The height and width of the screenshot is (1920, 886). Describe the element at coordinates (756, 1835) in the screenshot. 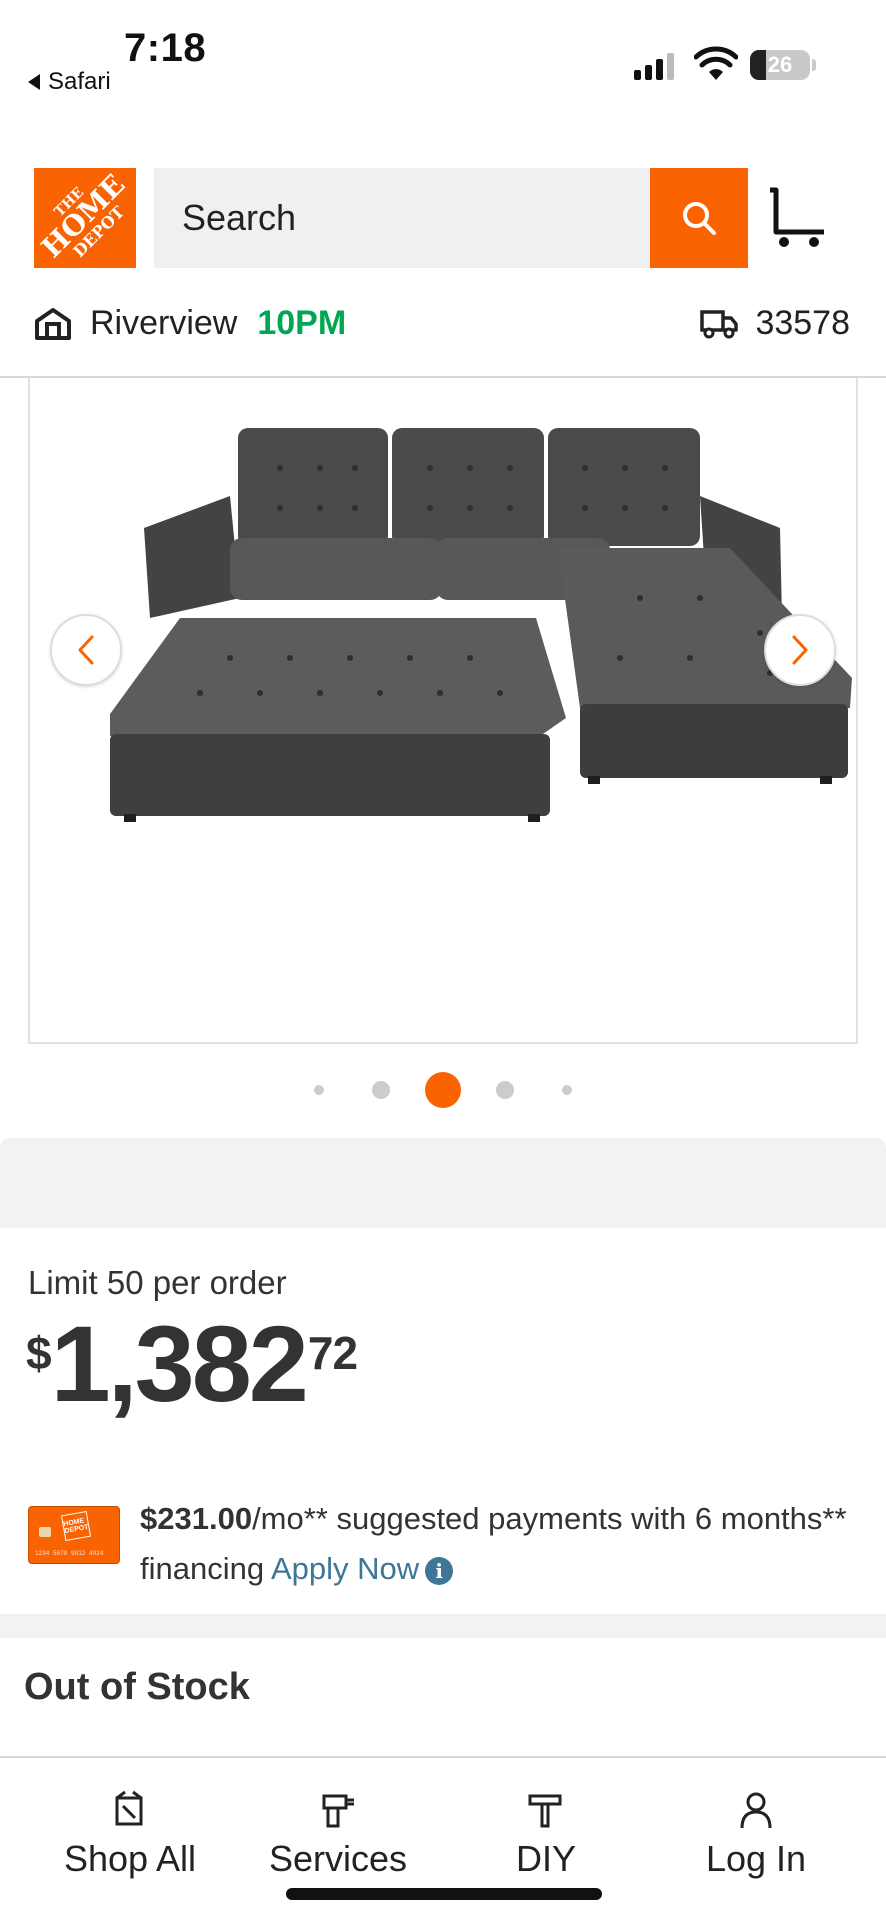

I see `nav-log-in: Log In` at that location.